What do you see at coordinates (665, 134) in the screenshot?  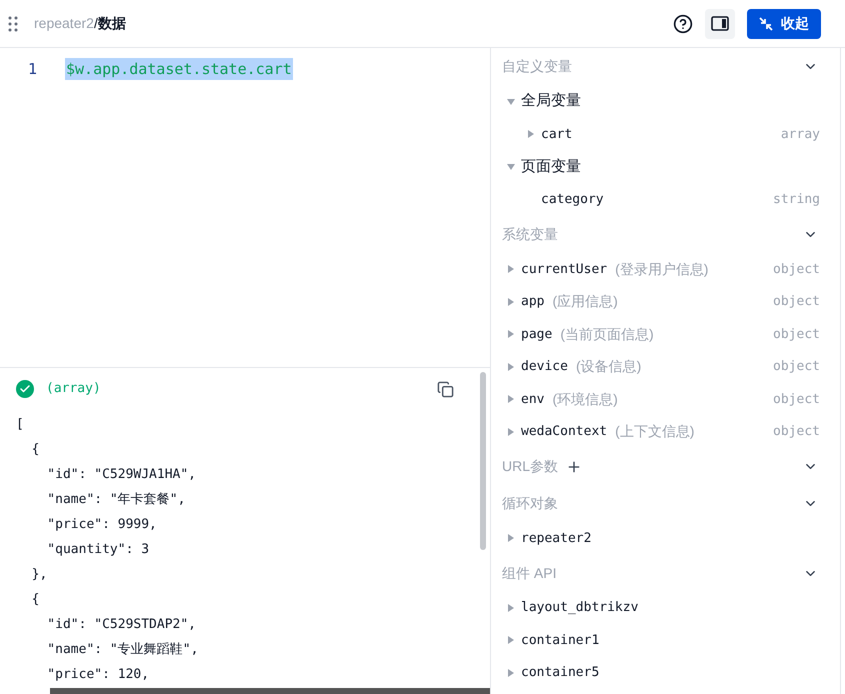 I see `variable-row: cart array` at bounding box center [665, 134].